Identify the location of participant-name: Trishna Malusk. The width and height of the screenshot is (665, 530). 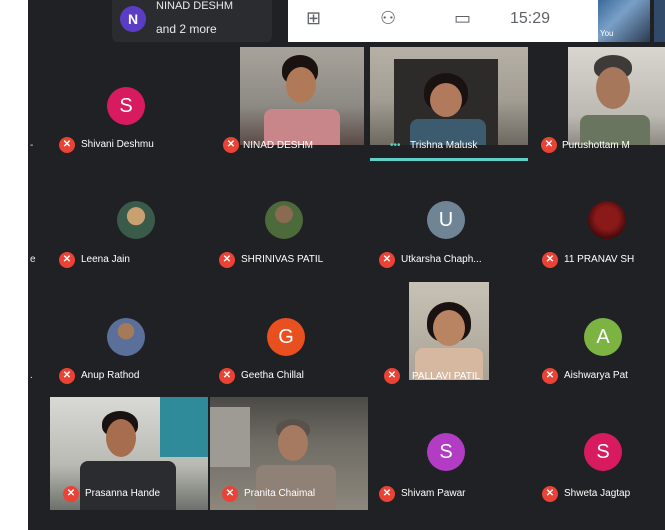
(444, 145).